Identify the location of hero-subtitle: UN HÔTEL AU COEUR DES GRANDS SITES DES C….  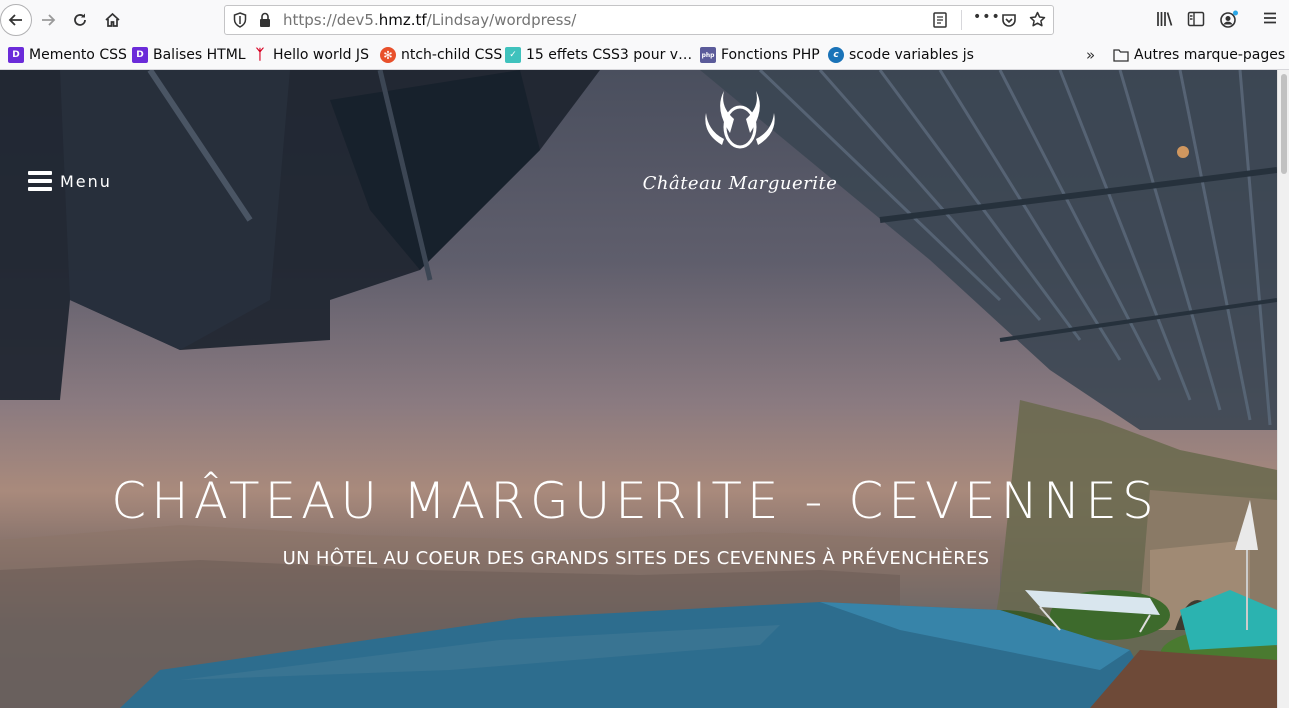
(636, 558).